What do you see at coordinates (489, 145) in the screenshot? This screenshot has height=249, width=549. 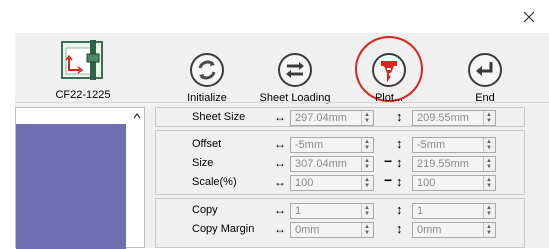 I see `offset-y-spinner: ▲ ▼` at bounding box center [489, 145].